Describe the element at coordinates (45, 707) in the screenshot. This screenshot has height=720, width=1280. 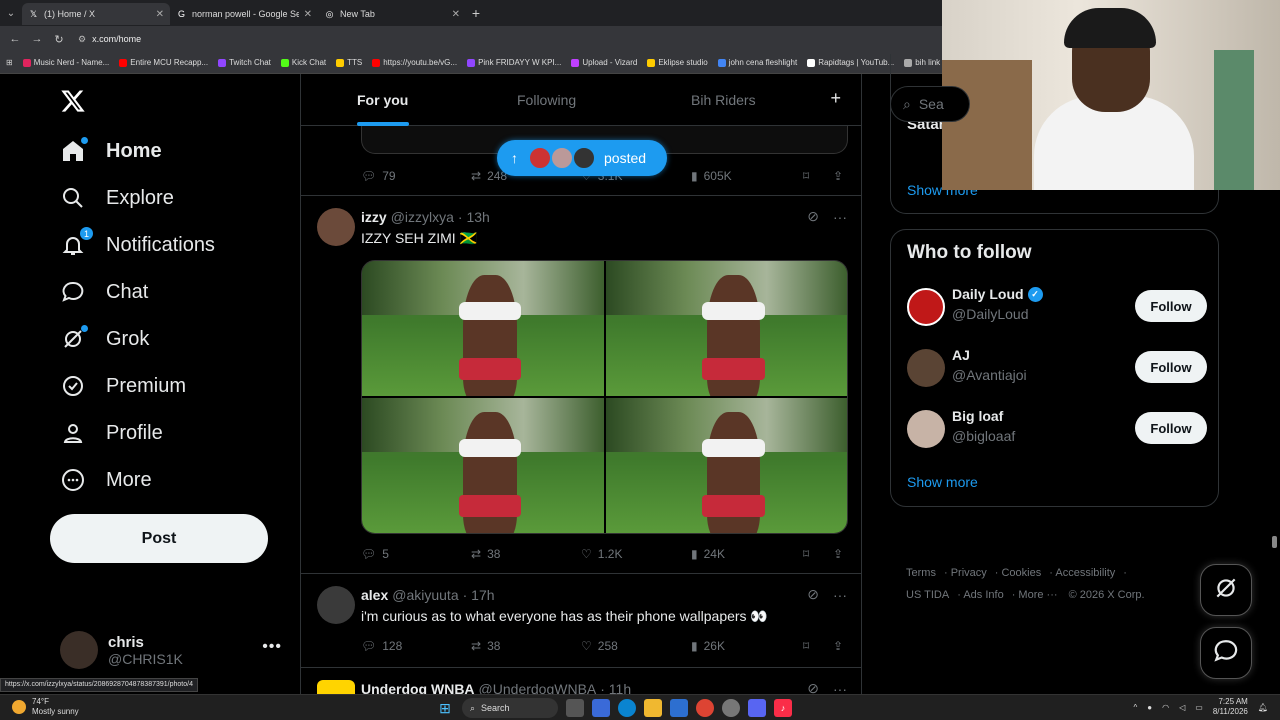
I see `weather-widget: 74°F Mostly sunny` at that location.